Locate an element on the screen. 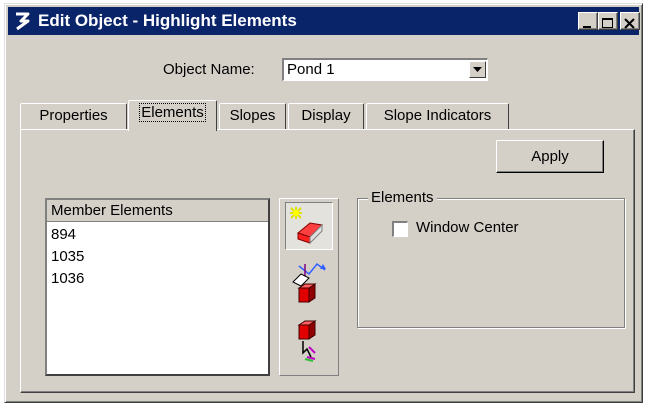 This screenshot has height=406, width=647. tab-label: Slope Indicators is located at coordinates (437, 115).